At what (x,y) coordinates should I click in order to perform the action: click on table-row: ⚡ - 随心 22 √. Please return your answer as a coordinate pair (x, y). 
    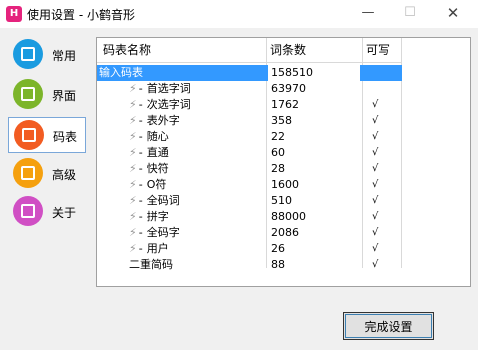
    Looking at the image, I should click on (249, 137).